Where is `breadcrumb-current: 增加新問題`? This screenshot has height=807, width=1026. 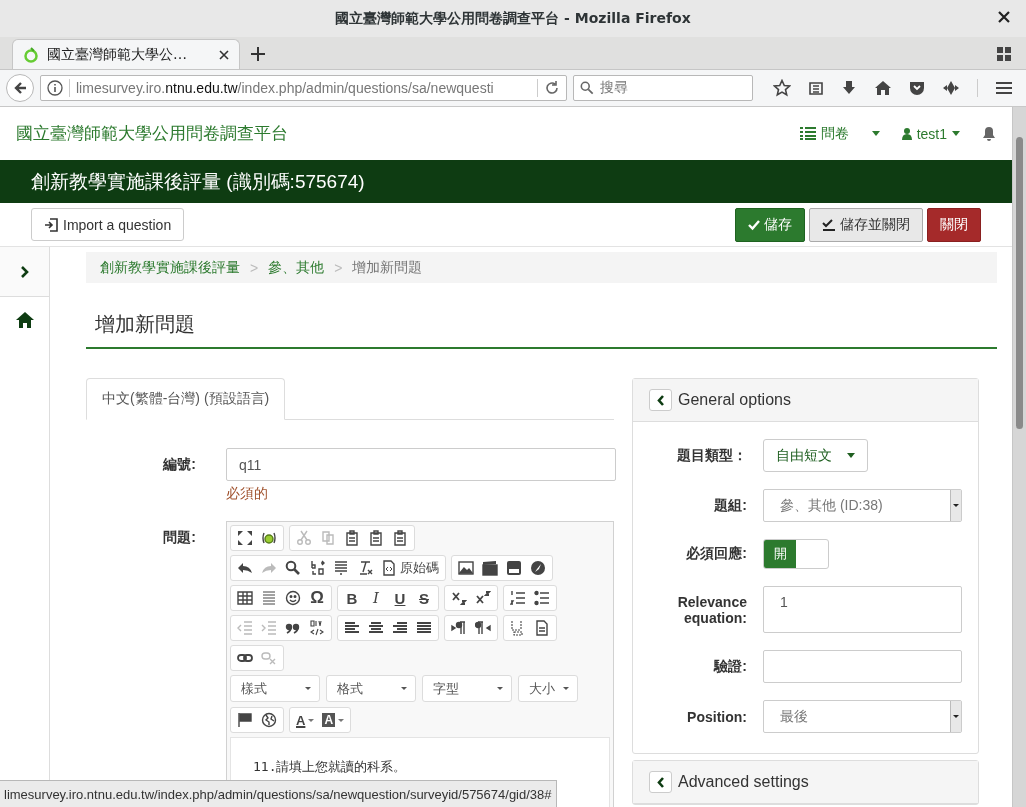
breadcrumb-current: 增加新問題 is located at coordinates (387, 267).